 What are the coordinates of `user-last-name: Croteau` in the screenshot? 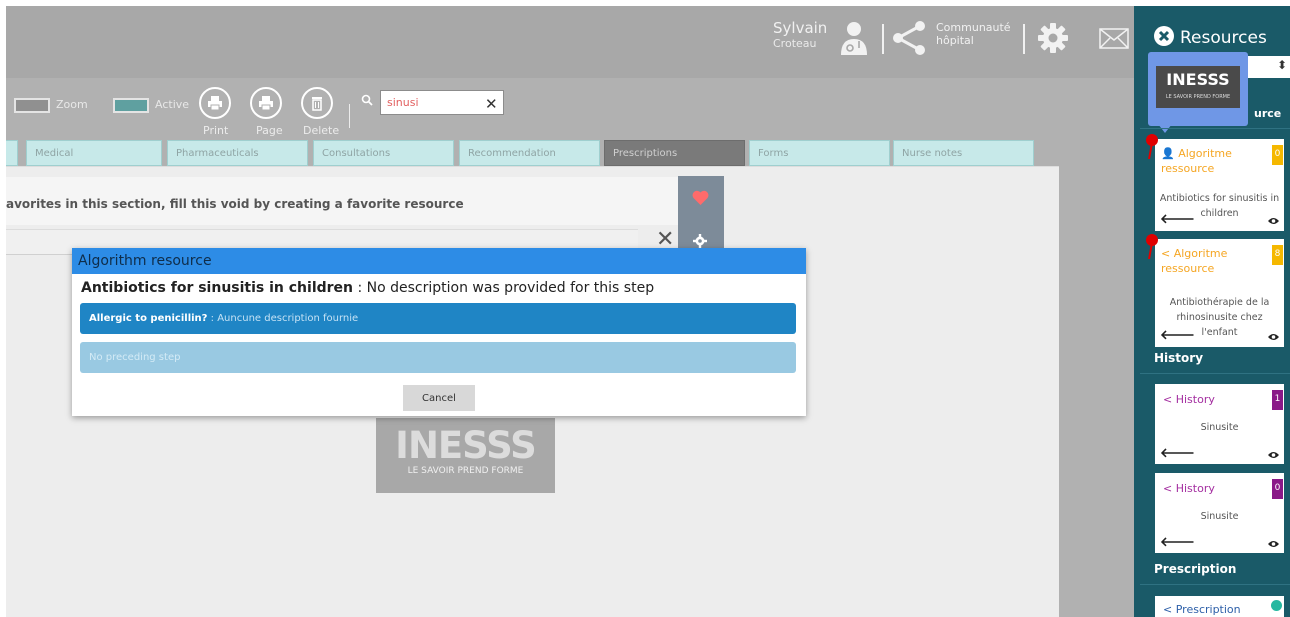 It's located at (795, 43).